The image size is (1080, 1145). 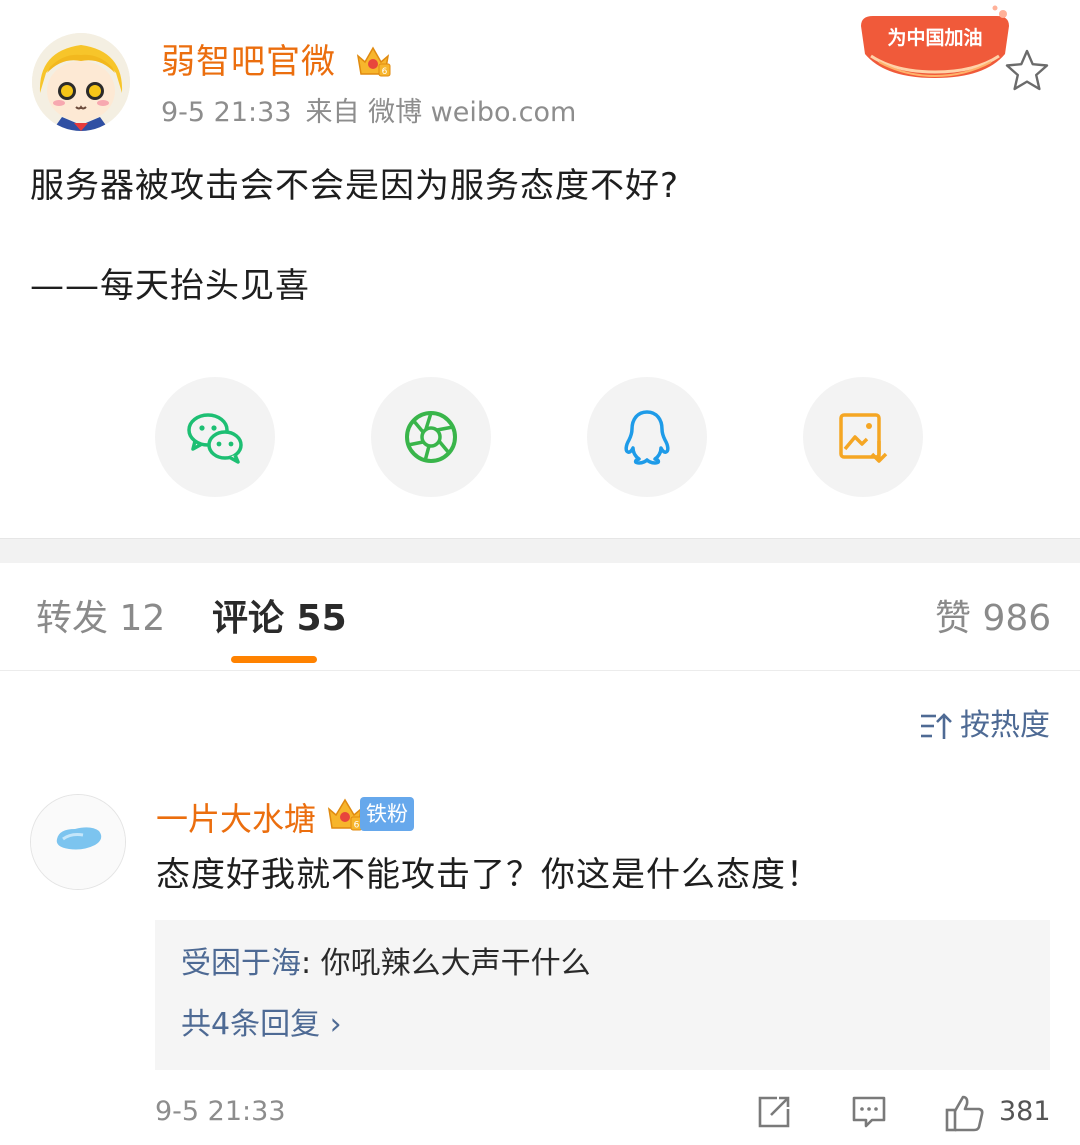 I want to click on active-tab-indicator, so click(x=274, y=659).